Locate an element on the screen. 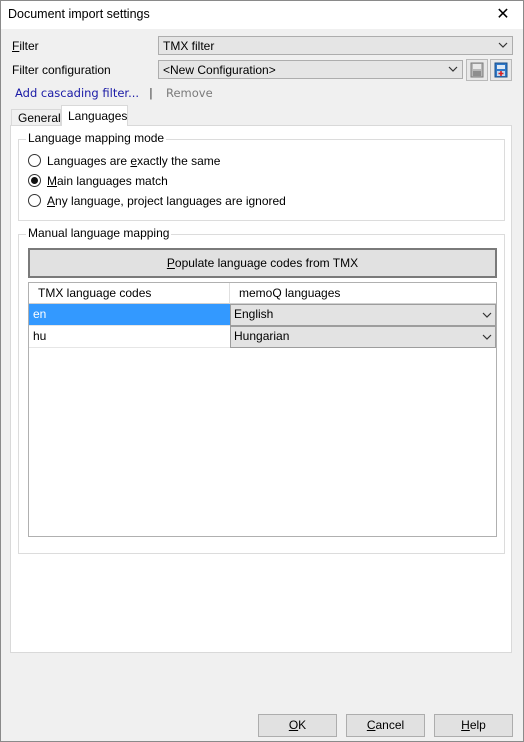  language-select: Hungarian is located at coordinates (363, 337).